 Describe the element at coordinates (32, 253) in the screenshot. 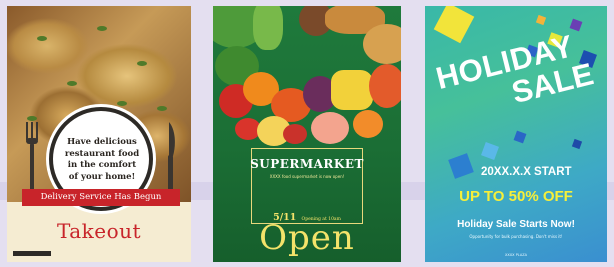

I see `footer-tag` at that location.